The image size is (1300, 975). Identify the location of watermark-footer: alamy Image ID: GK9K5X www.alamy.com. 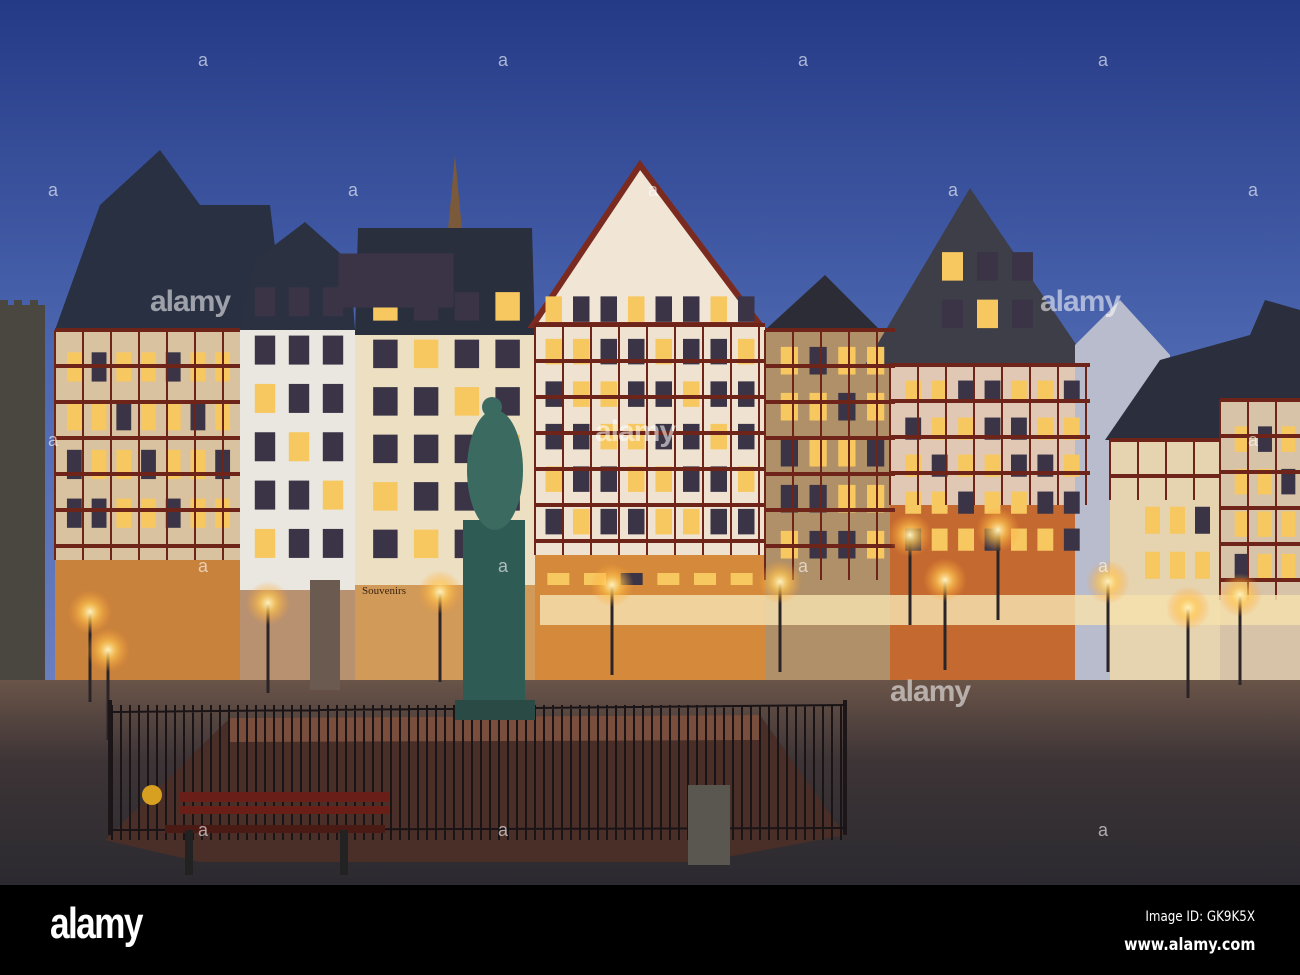
(650, 930).